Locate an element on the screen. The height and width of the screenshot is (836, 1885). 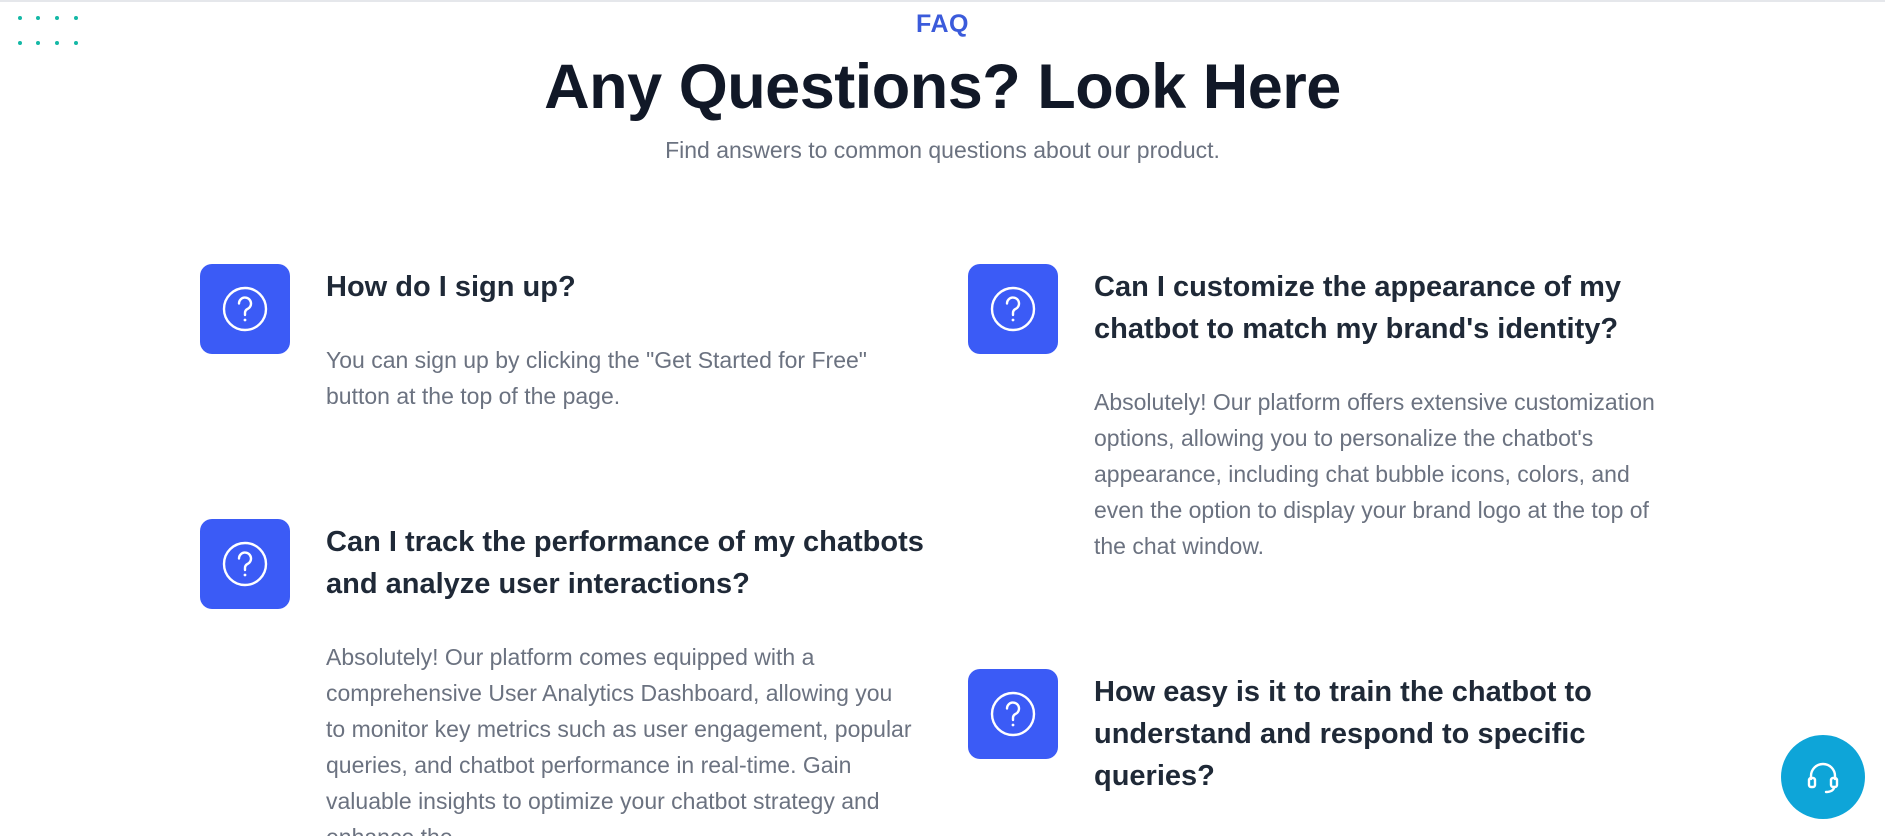
faq-question: How do I sign up? is located at coordinates (451, 287).